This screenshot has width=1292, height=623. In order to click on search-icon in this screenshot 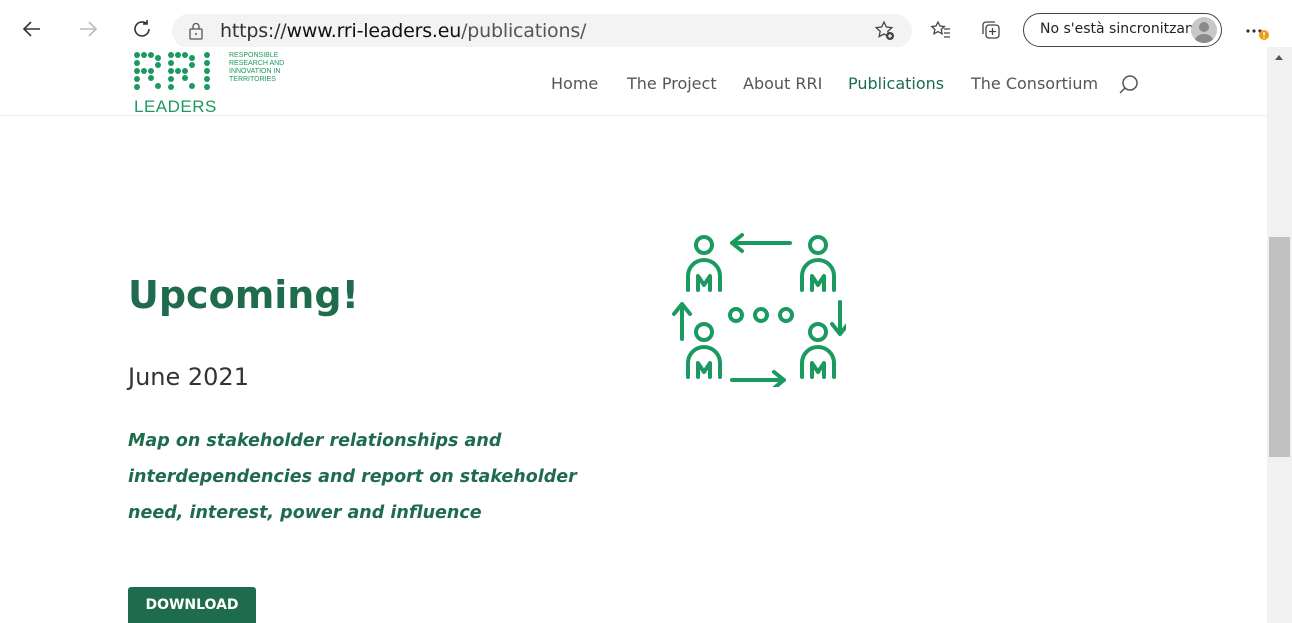, I will do `click(1129, 85)`.